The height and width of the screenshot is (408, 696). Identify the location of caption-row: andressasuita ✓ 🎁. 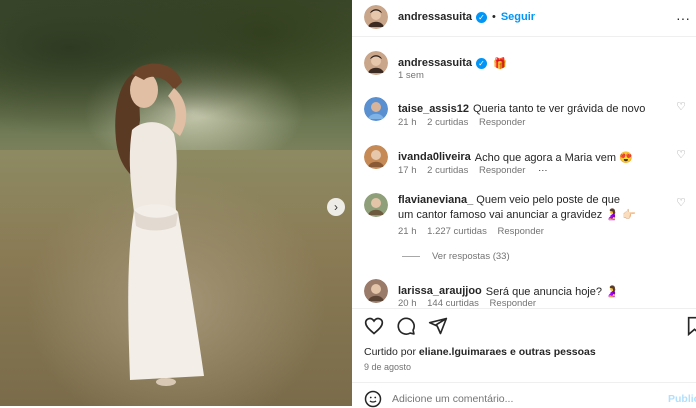
(435, 63).